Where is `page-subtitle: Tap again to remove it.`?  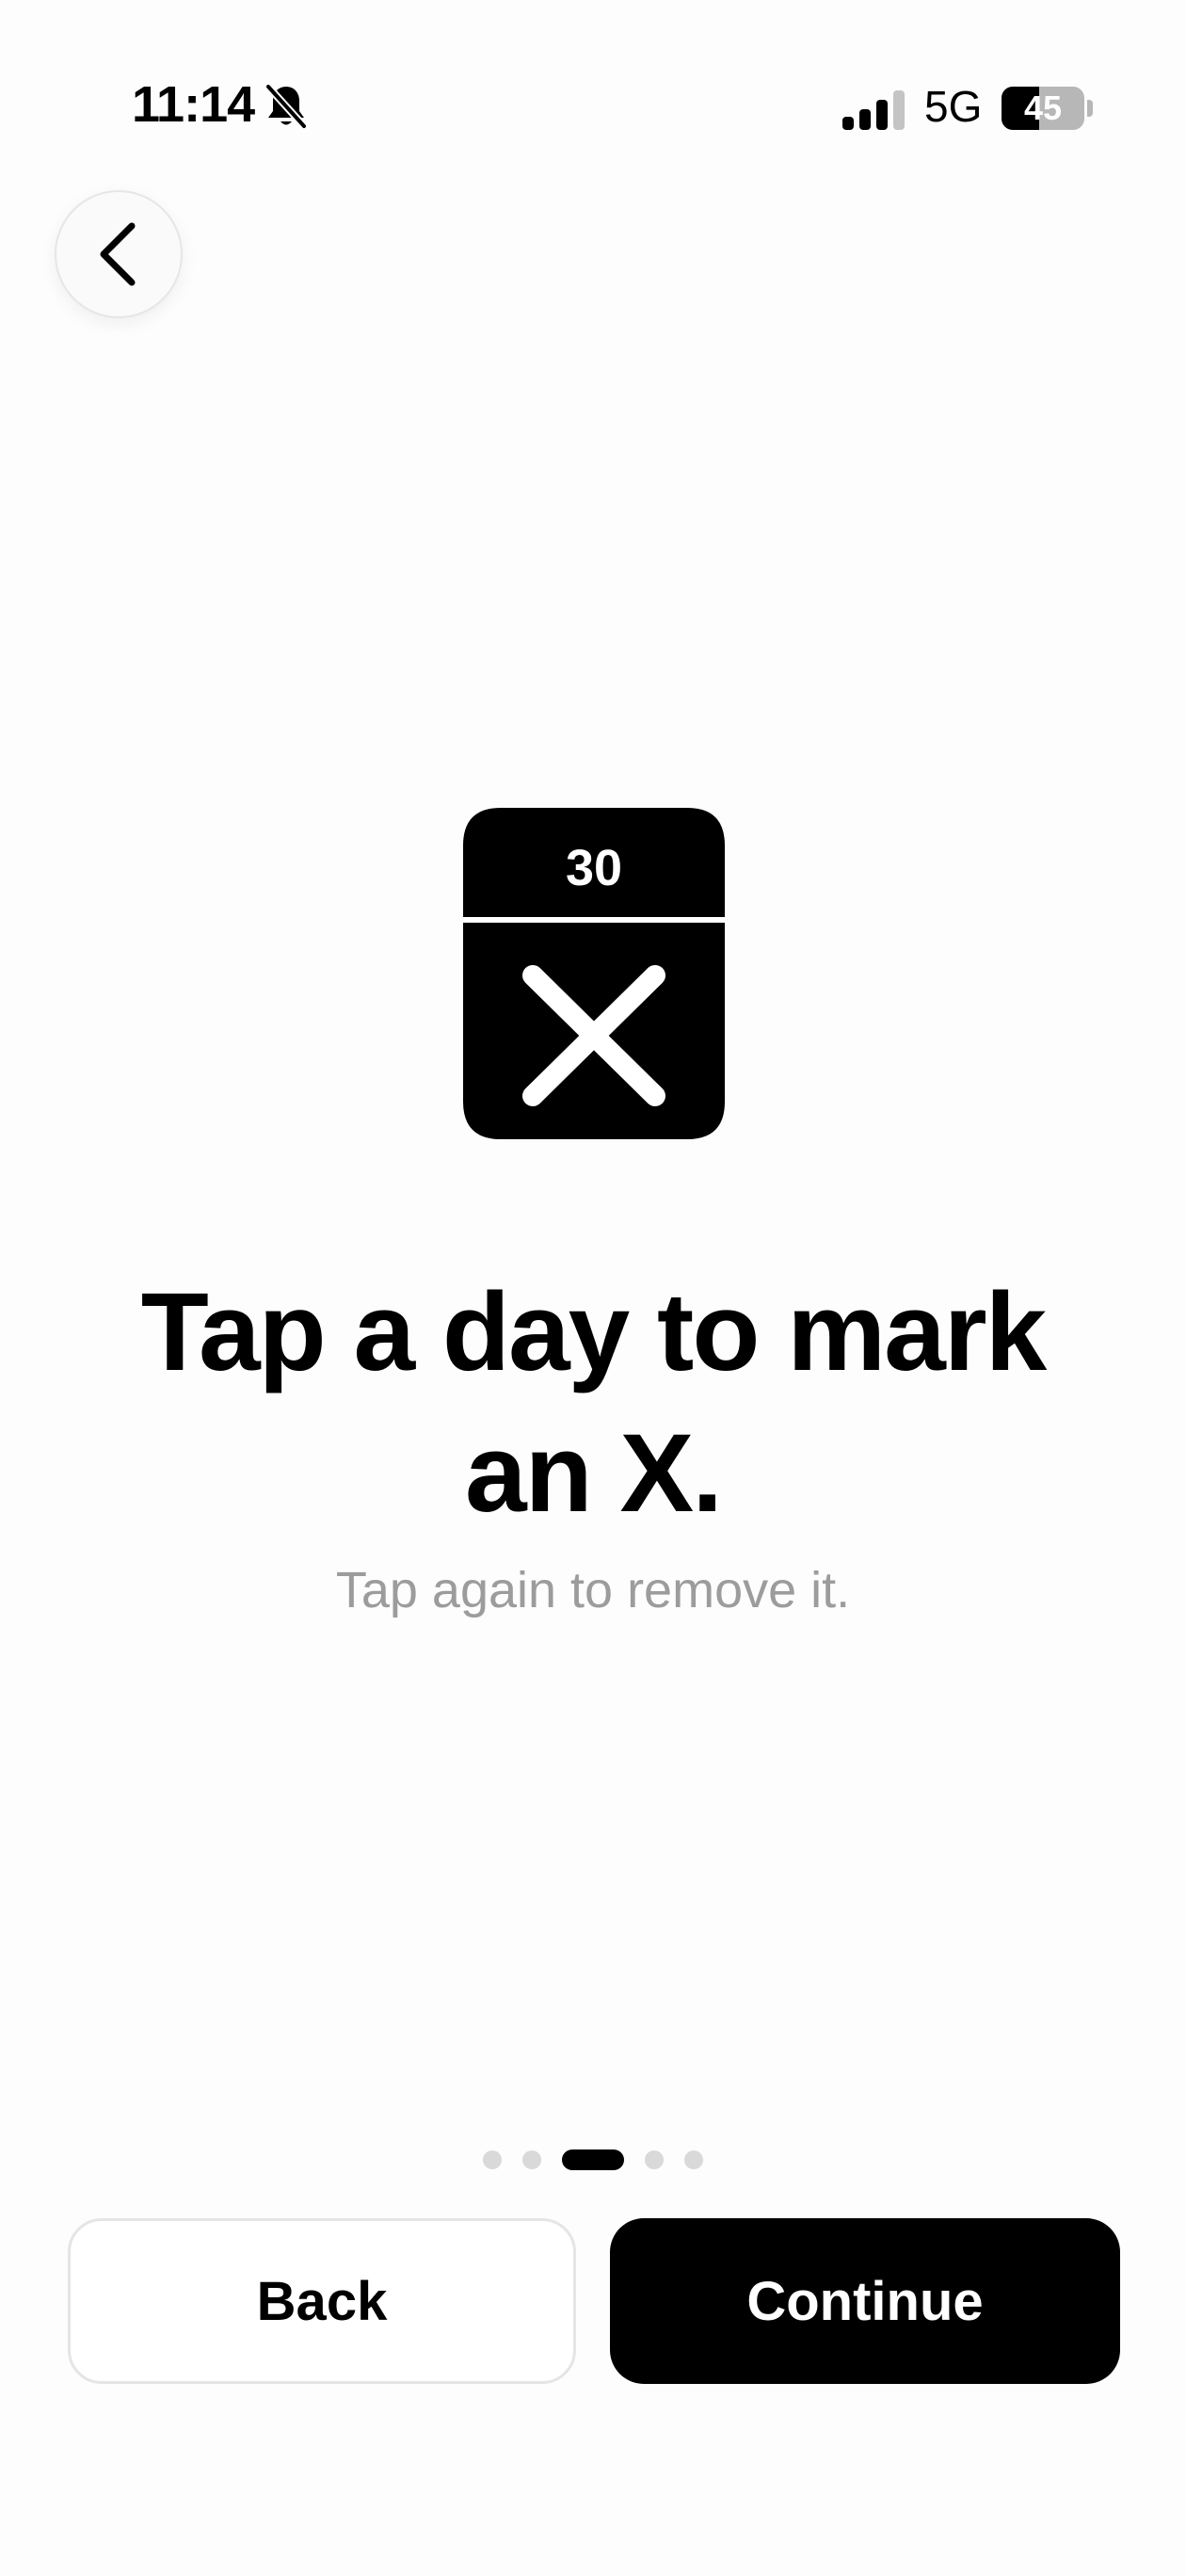 page-subtitle: Tap again to remove it. is located at coordinates (593, 1590).